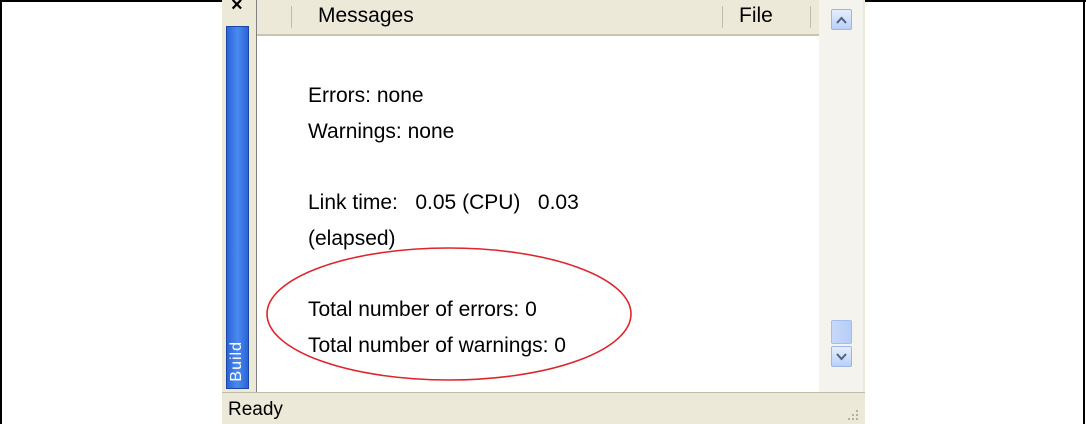  I want to click on figure-frame-left, so click(1, 212).